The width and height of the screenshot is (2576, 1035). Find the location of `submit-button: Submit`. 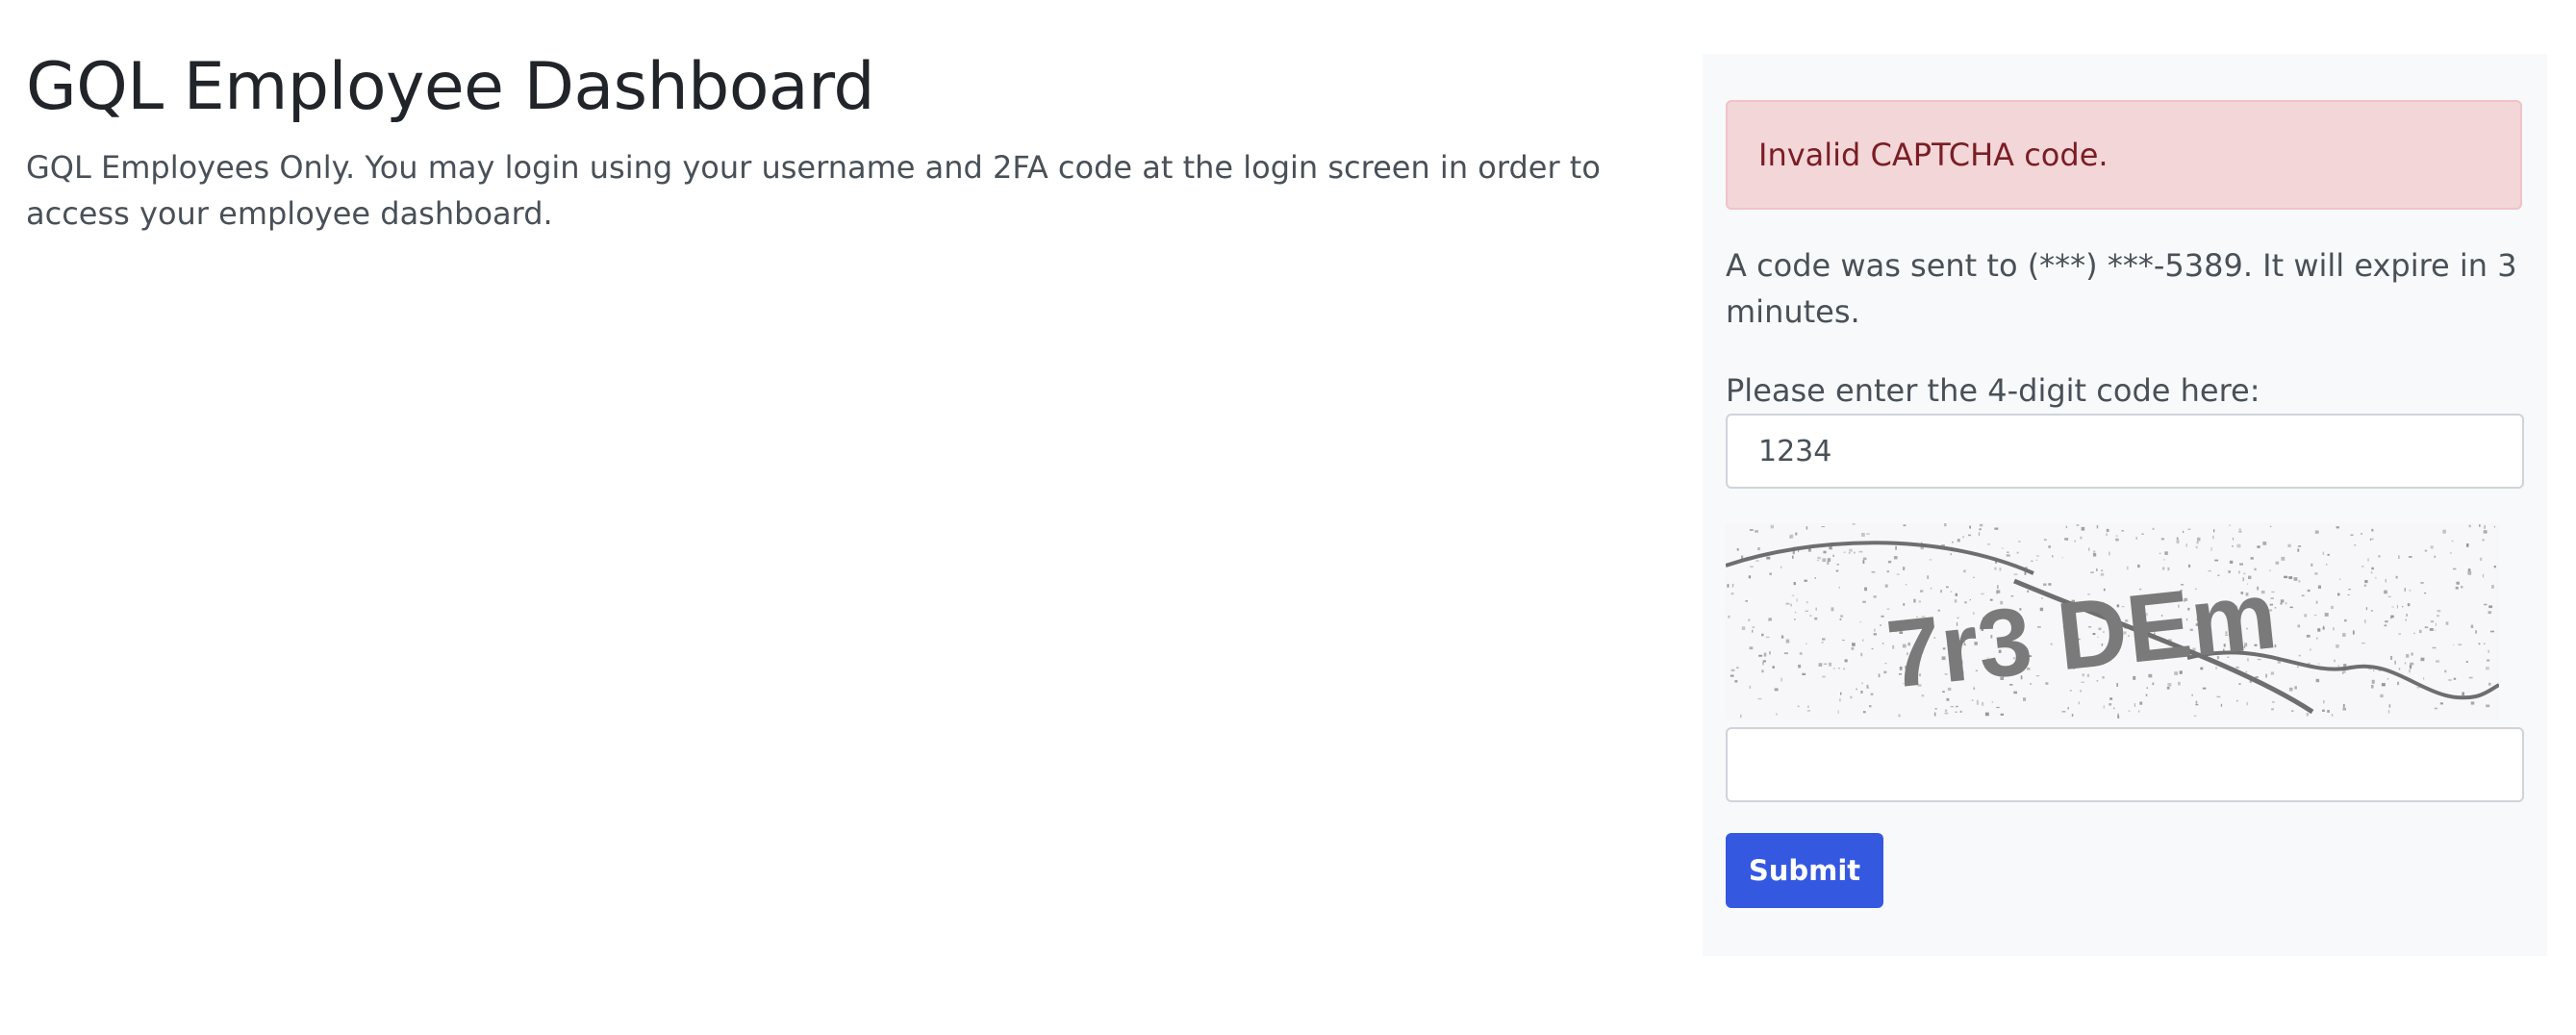

submit-button: Submit is located at coordinates (1804, 870).